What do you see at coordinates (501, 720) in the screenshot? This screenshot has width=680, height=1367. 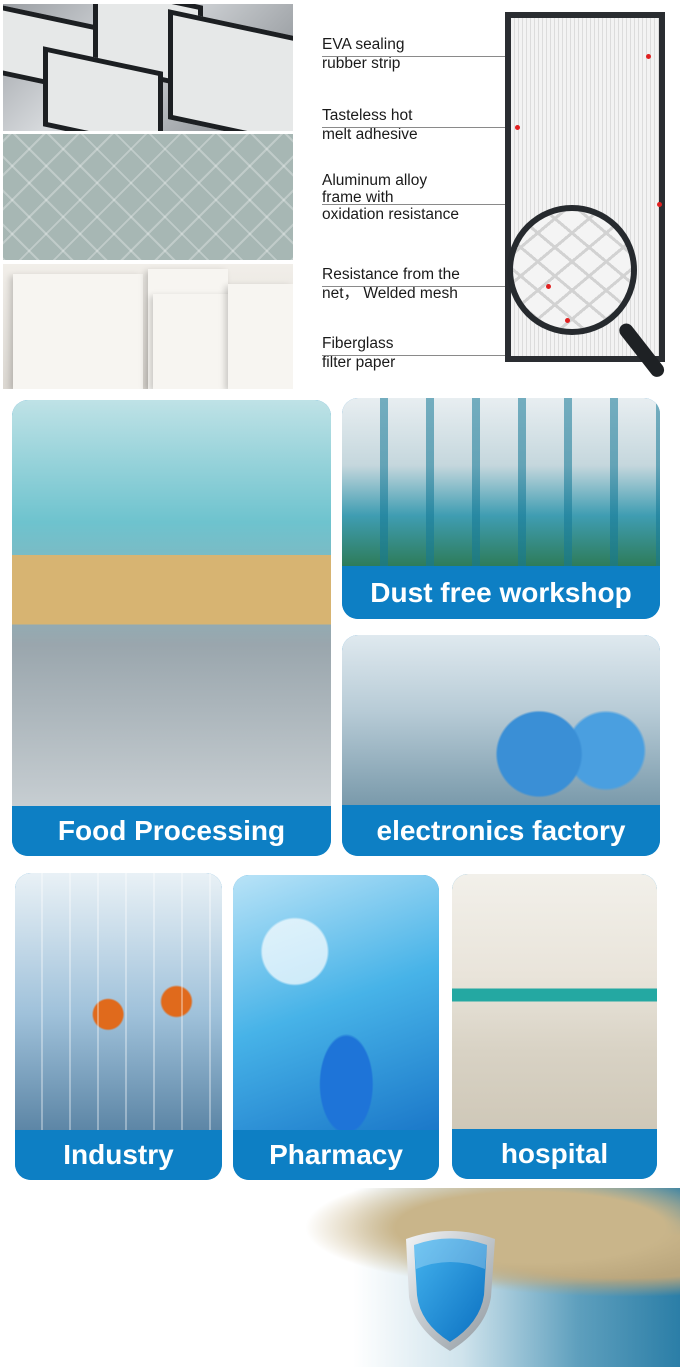 I see `electronics-factory-photo` at bounding box center [501, 720].